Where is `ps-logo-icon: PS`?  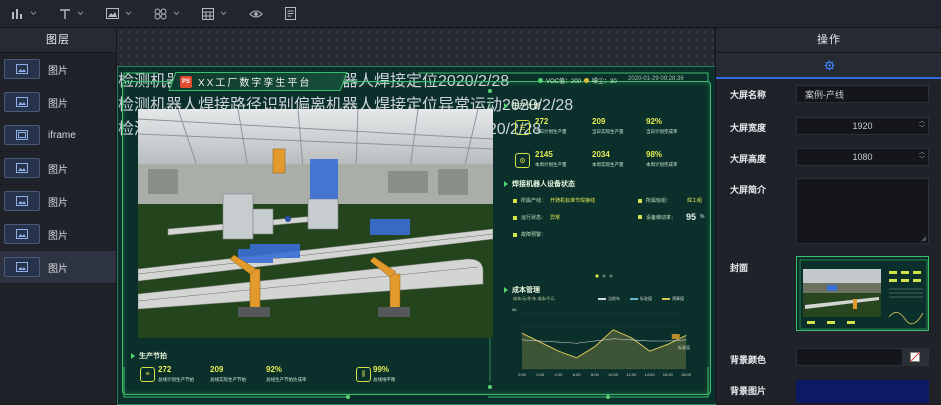 ps-logo-icon: PS is located at coordinates (186, 81).